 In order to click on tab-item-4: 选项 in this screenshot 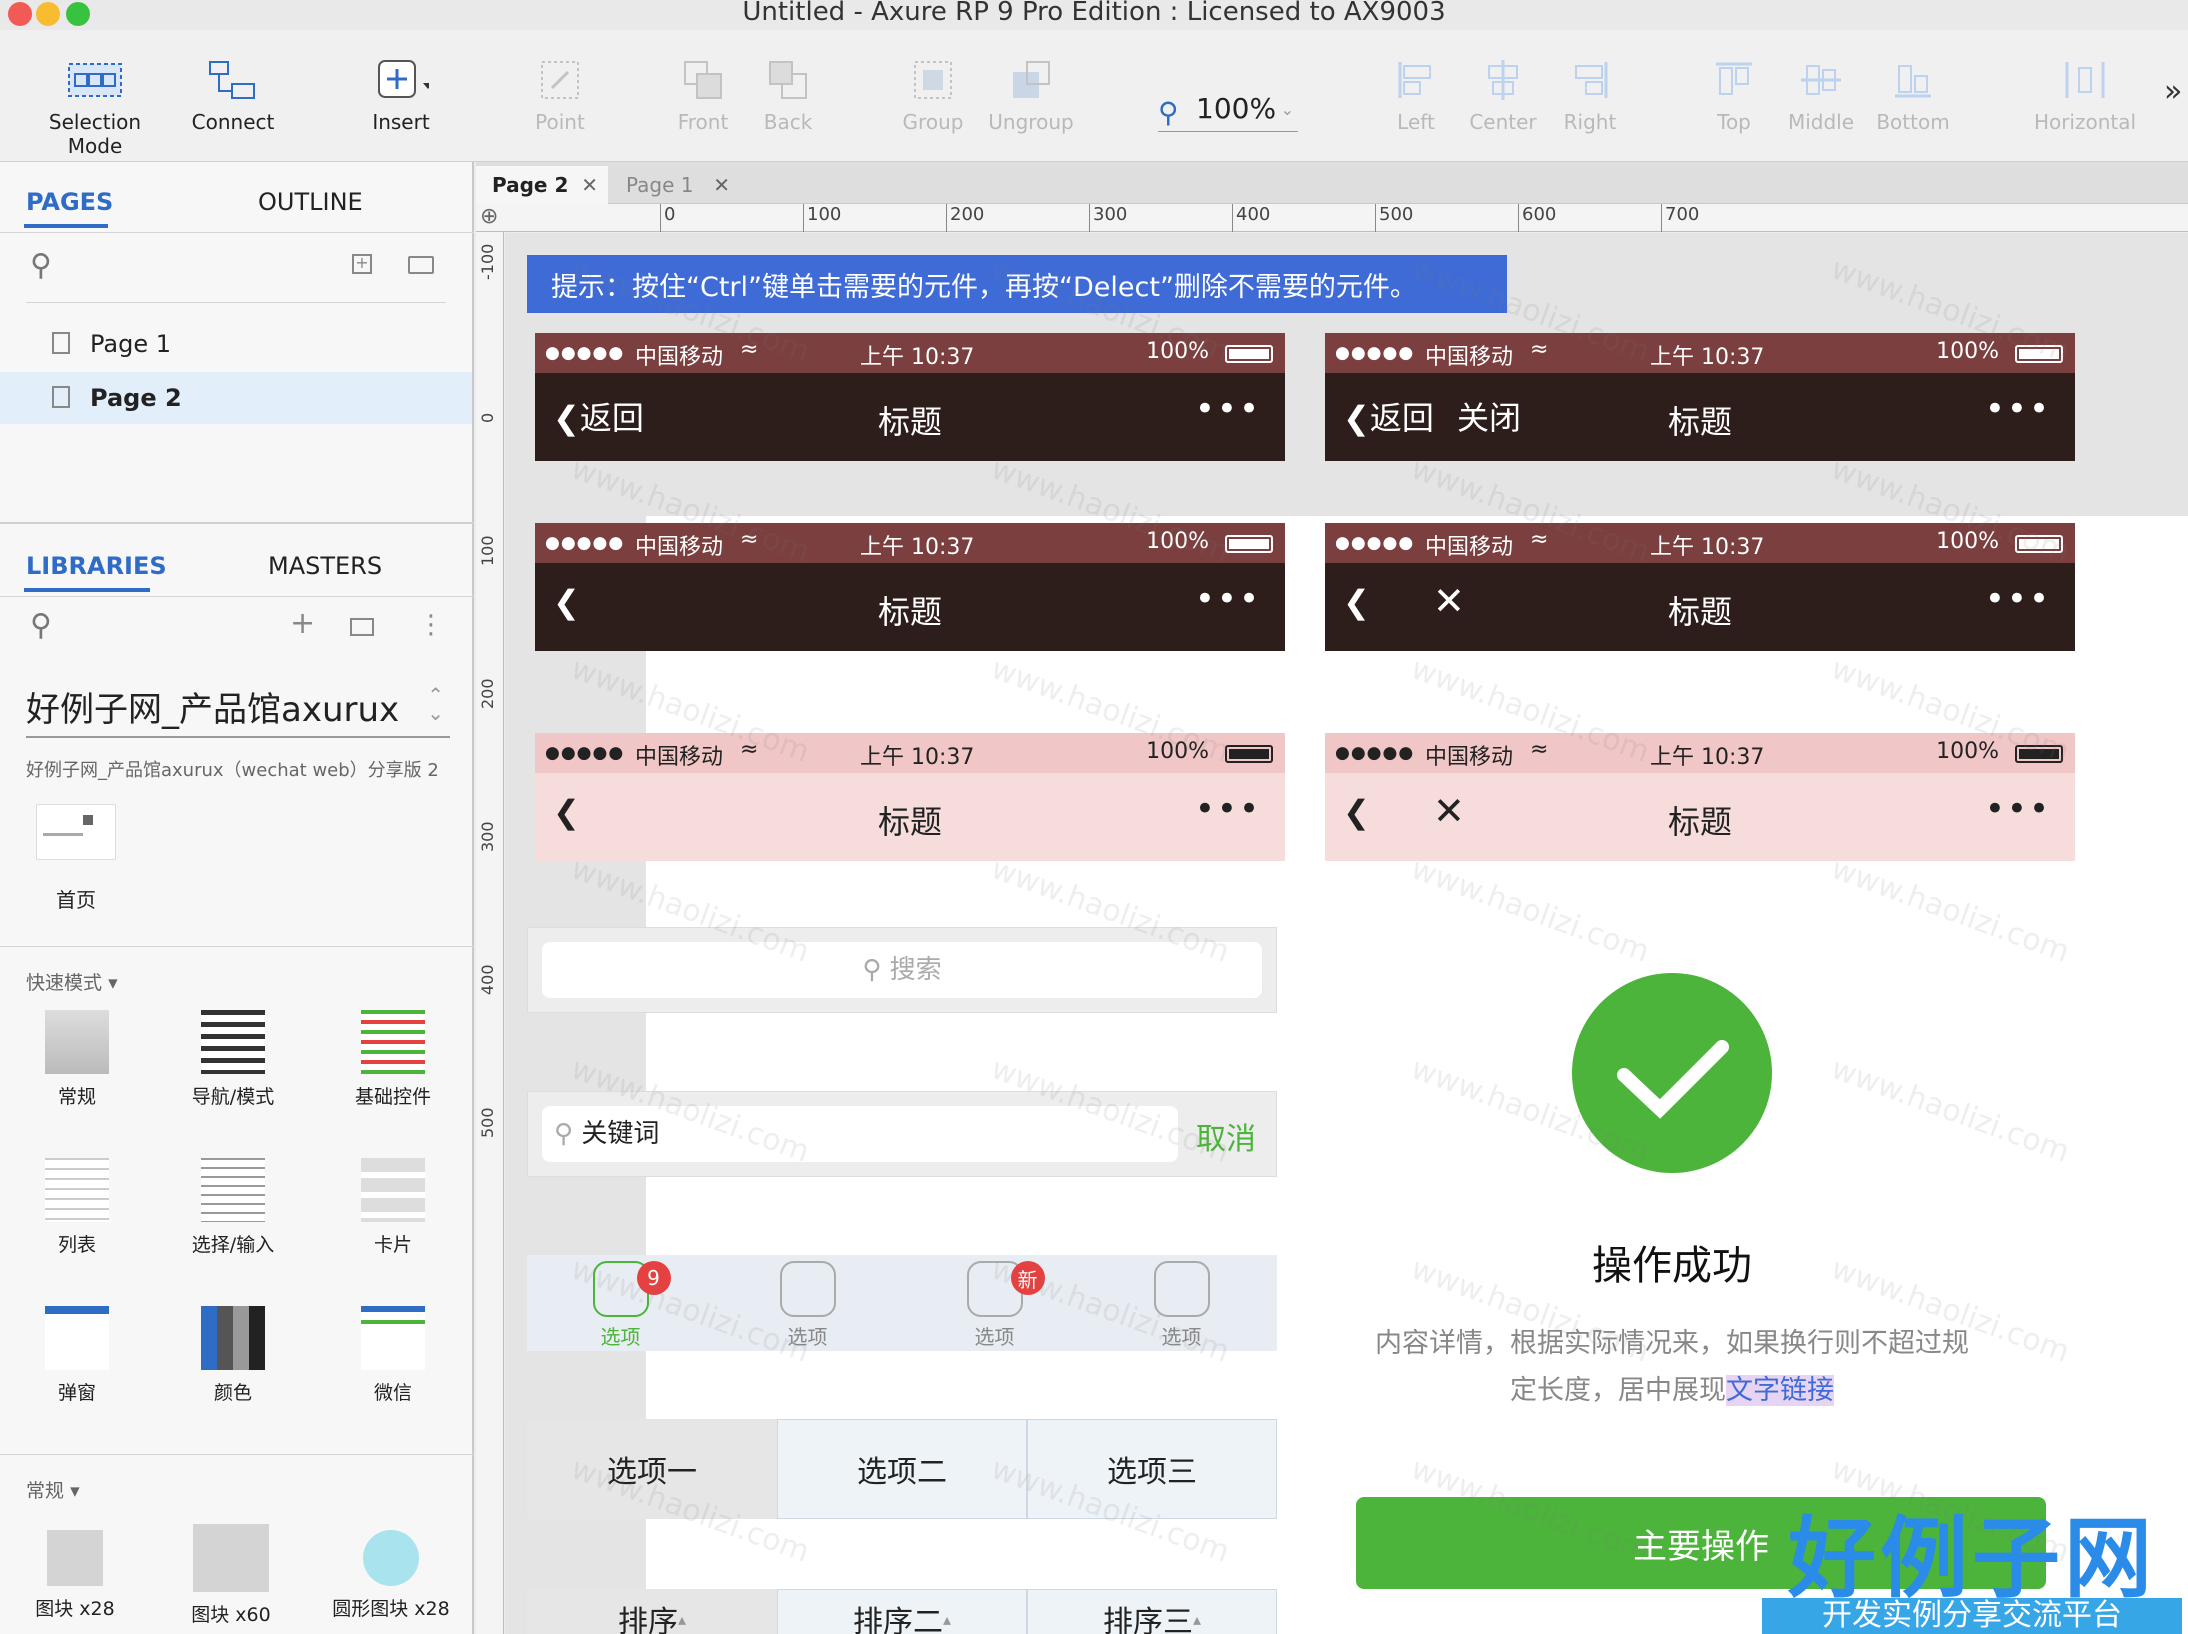, I will do `click(1181, 1302)`.